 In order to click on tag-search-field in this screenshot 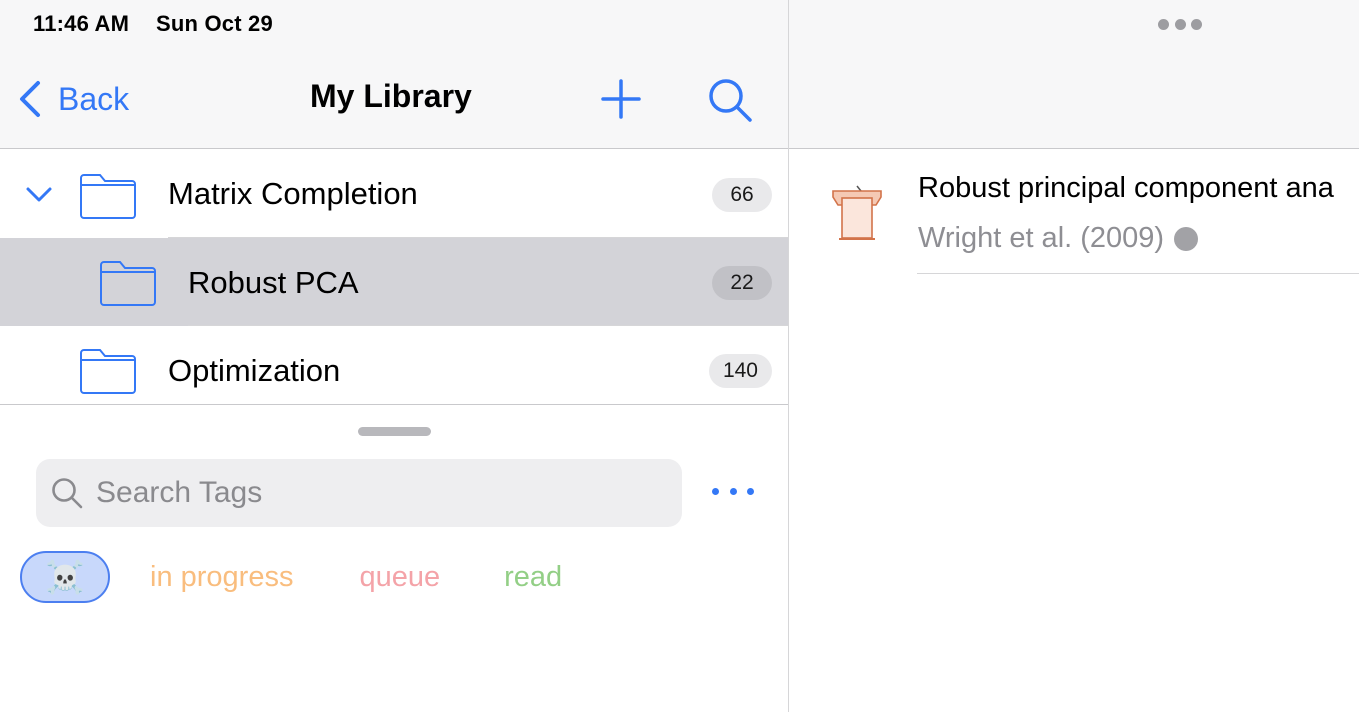, I will do `click(359, 493)`.